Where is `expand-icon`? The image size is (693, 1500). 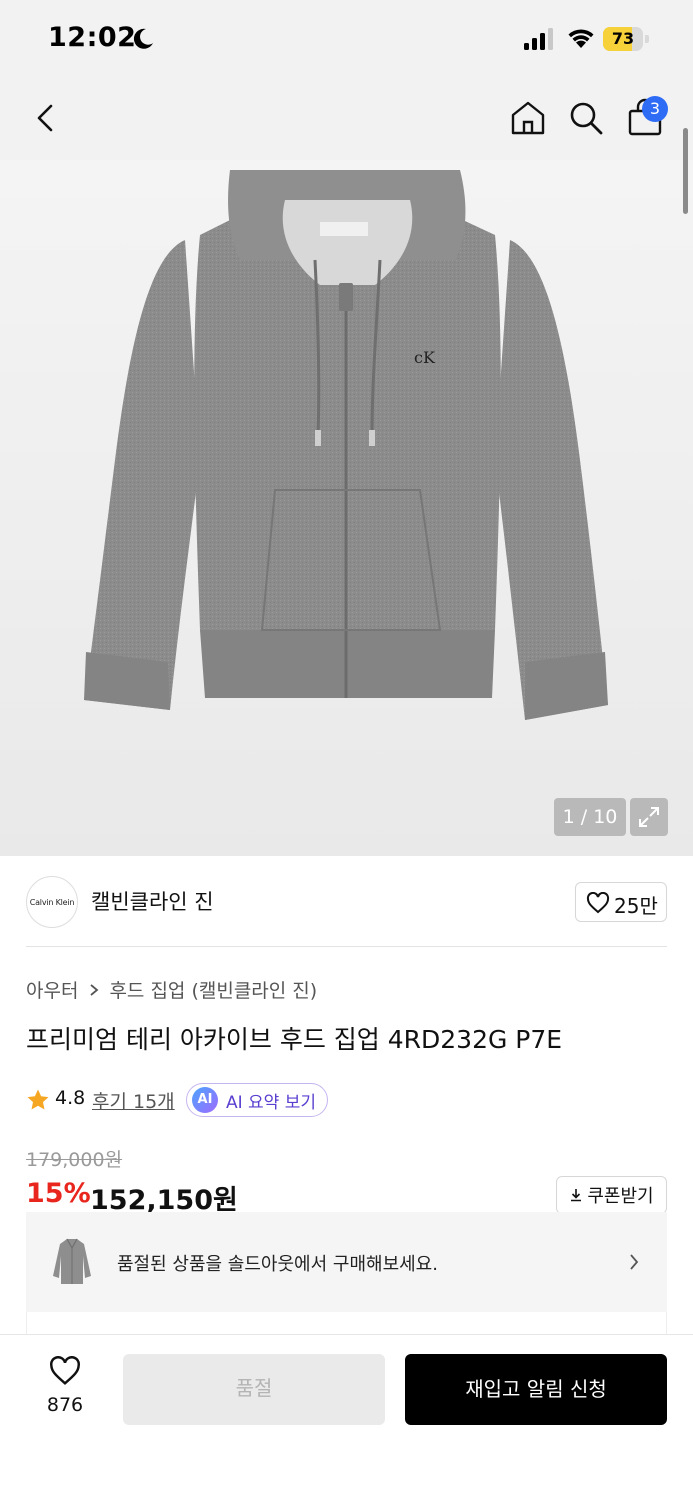
expand-icon is located at coordinates (649, 817).